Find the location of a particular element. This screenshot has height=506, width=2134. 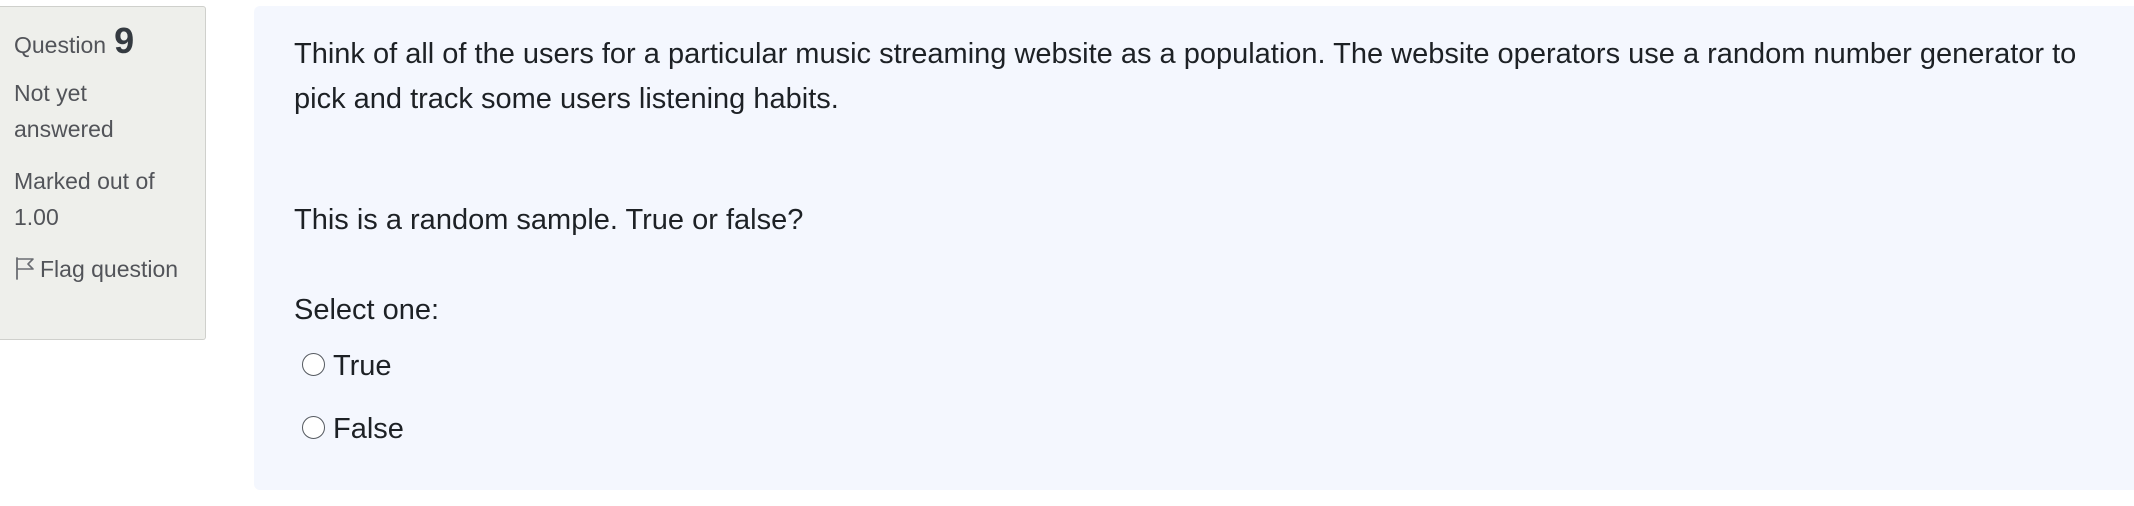

question-grade: Marked out of 1.00 is located at coordinates (84, 199).